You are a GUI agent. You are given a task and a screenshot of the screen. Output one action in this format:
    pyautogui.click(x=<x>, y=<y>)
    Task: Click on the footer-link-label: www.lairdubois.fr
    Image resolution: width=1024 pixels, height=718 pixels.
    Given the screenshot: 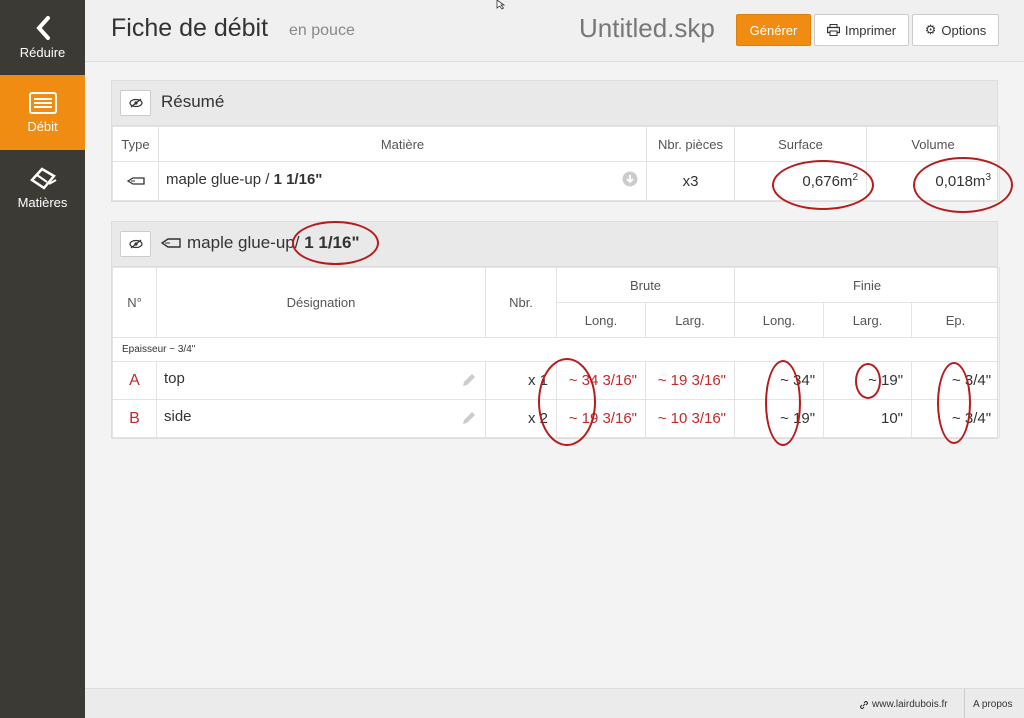 What is the action you would take?
    pyautogui.click(x=910, y=704)
    